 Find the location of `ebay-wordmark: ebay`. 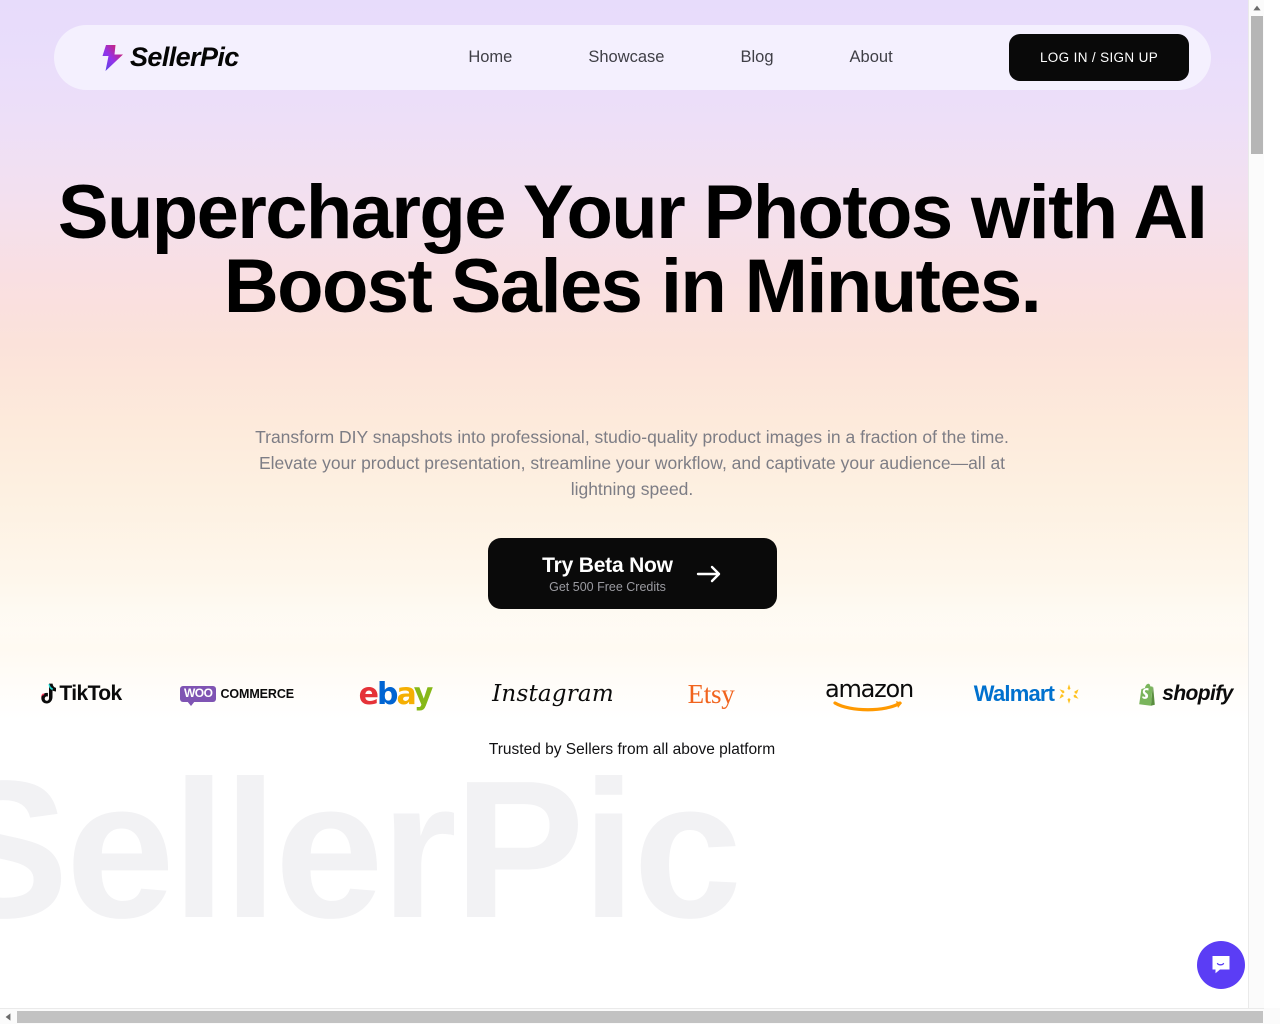

ebay-wordmark: ebay is located at coordinates (396, 694).